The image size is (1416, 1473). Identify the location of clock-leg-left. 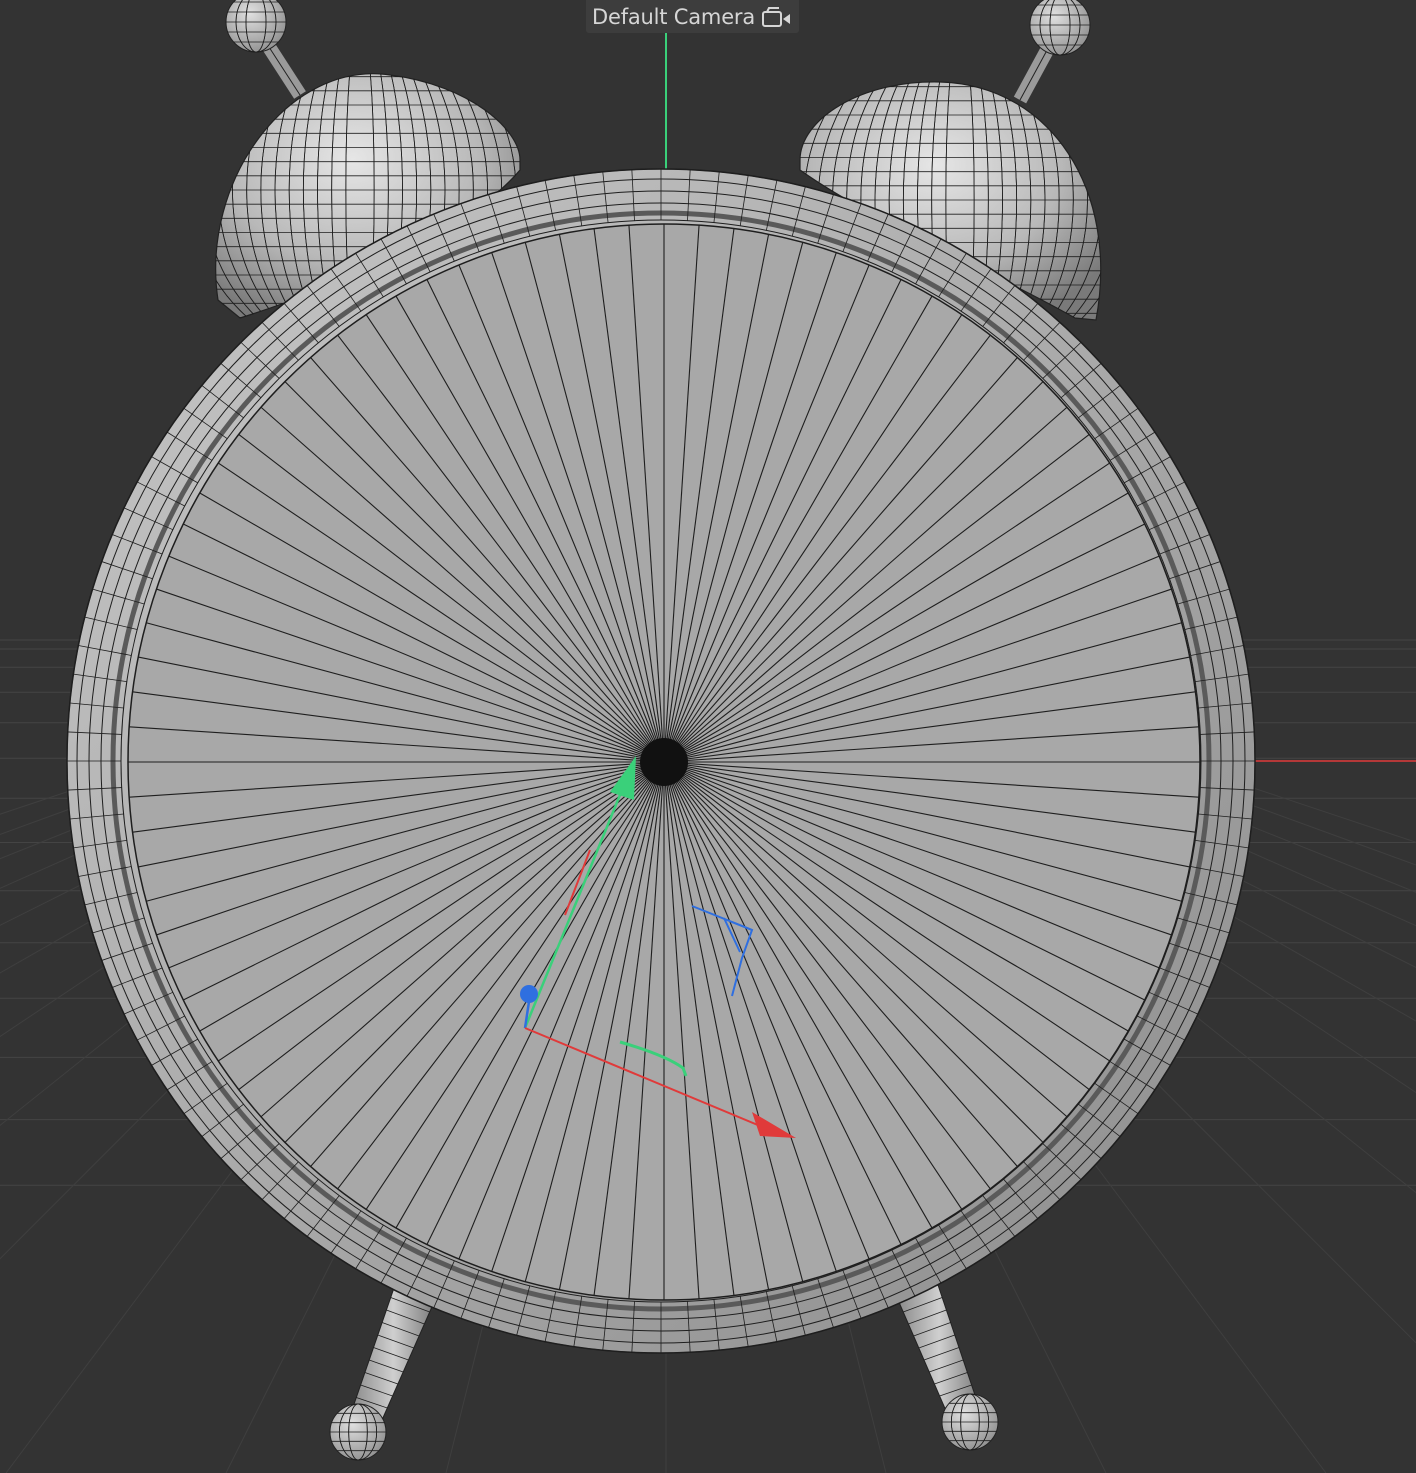
(382, 1372).